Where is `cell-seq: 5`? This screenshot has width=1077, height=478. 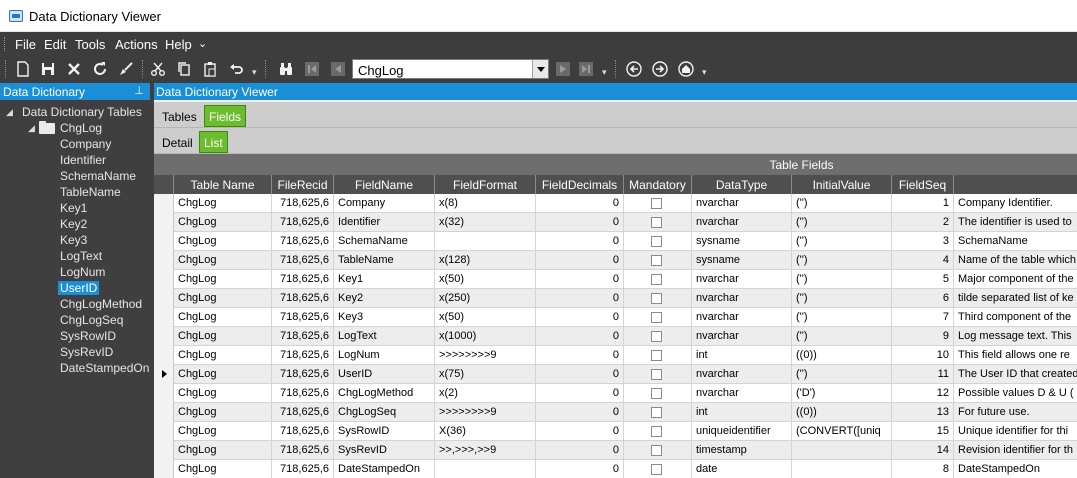 cell-seq: 5 is located at coordinates (923, 279).